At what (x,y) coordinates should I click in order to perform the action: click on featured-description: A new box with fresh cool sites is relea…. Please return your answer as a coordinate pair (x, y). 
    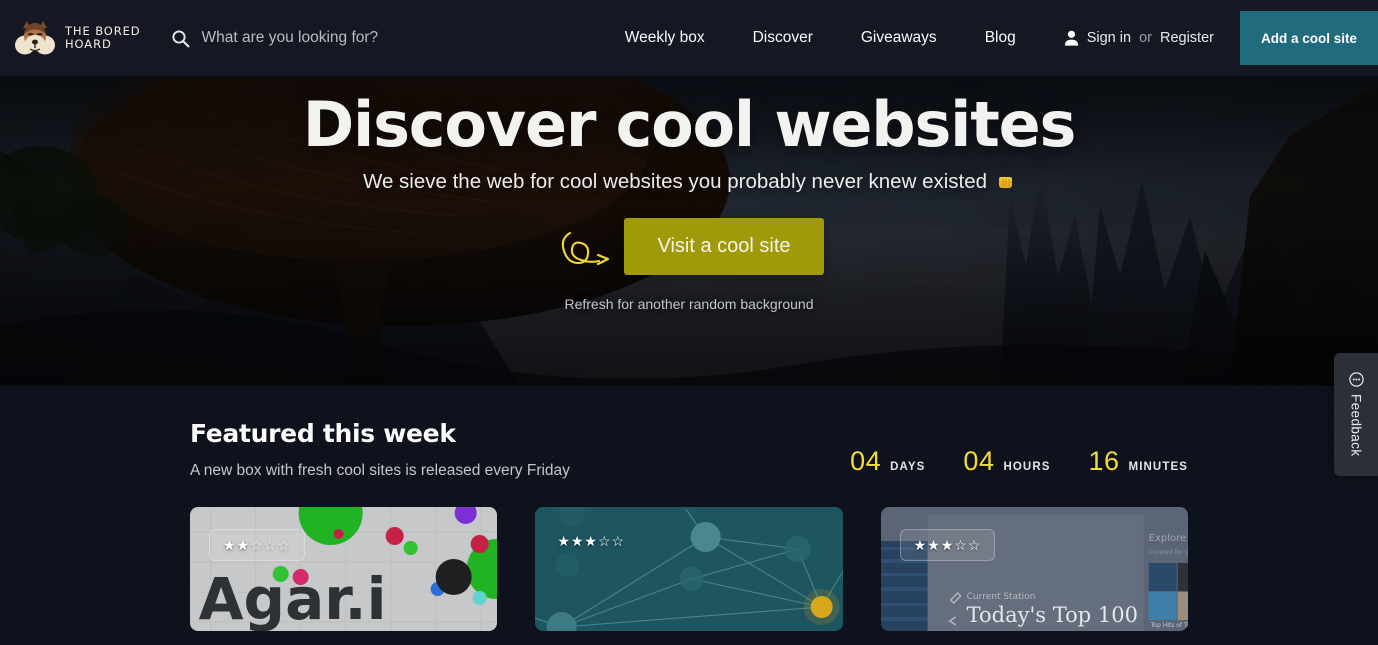
    Looking at the image, I should click on (380, 470).